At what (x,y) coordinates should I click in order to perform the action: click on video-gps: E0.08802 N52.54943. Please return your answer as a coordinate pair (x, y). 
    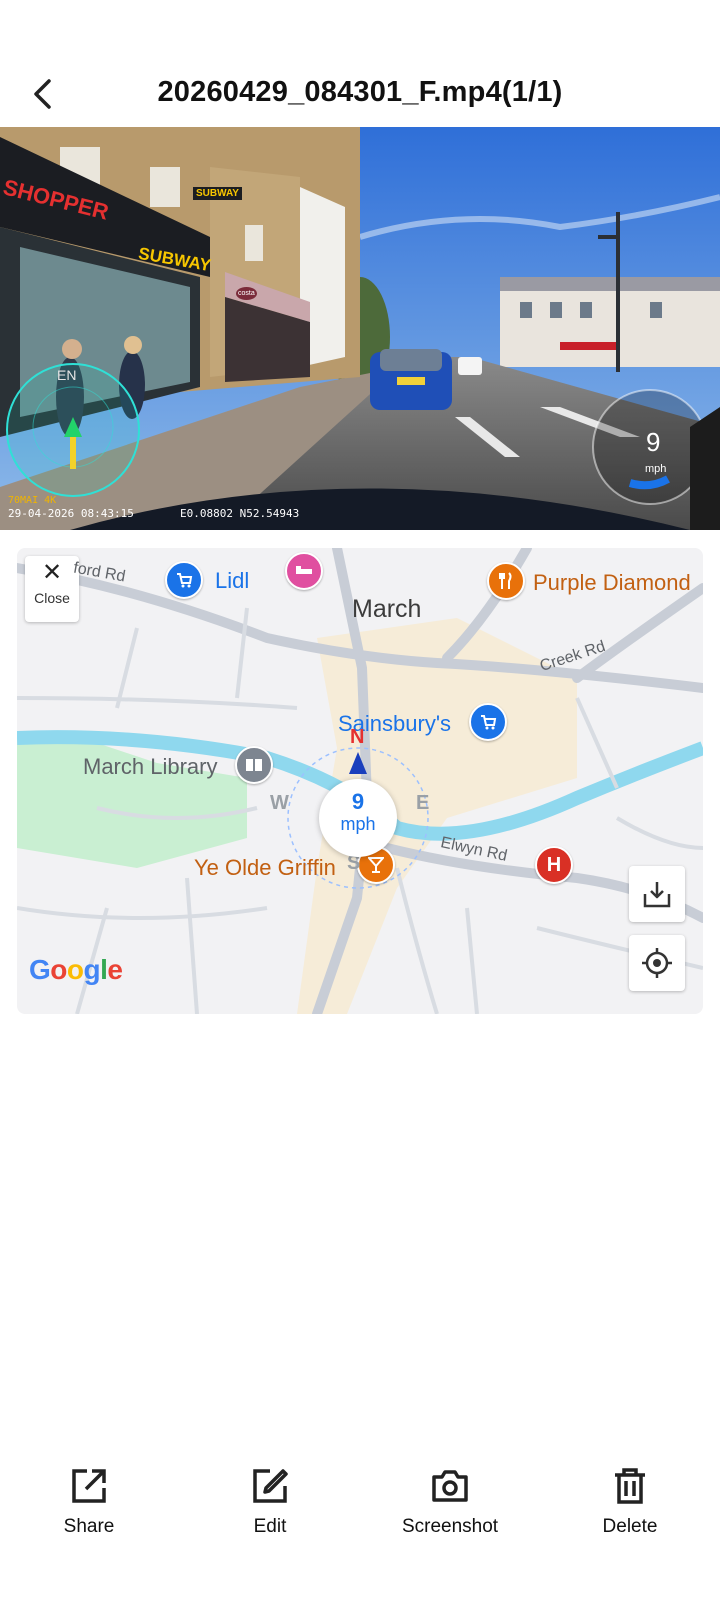
    Looking at the image, I should click on (240, 513).